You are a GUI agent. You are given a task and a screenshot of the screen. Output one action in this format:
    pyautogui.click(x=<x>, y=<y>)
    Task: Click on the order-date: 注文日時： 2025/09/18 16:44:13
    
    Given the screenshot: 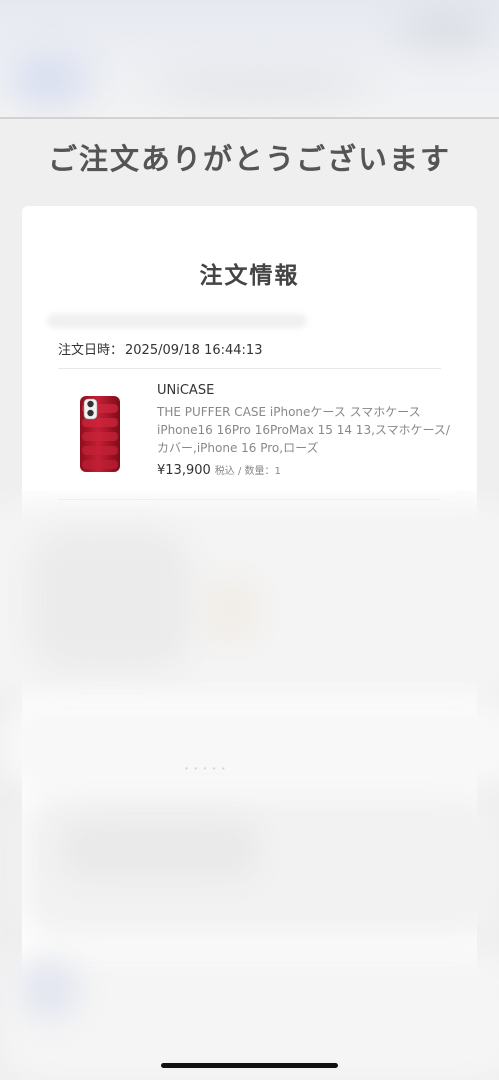 What is the action you would take?
    pyautogui.click(x=160, y=348)
    